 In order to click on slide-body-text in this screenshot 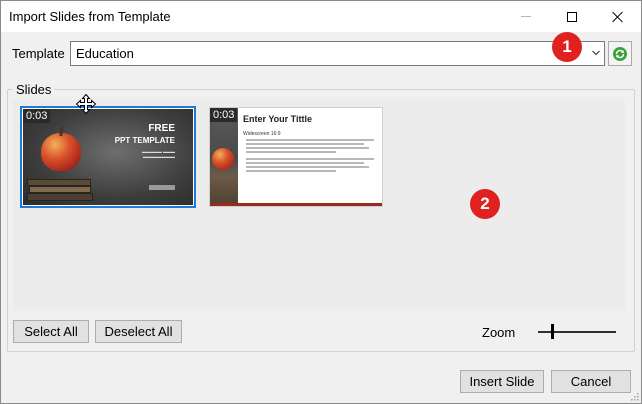, I will do `click(310, 156)`.